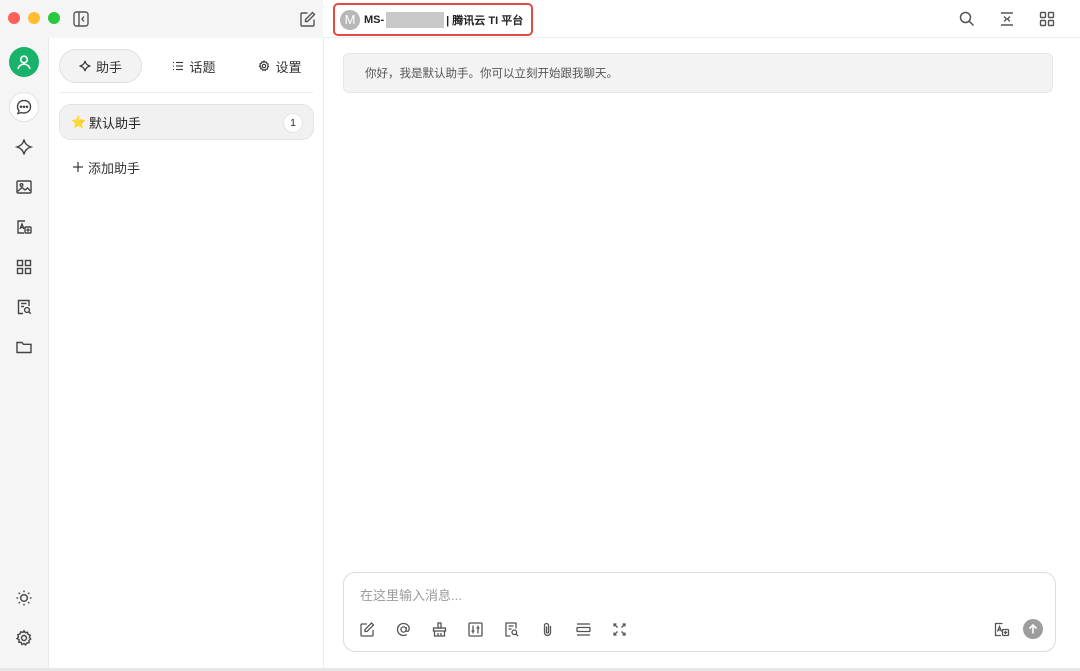 This screenshot has width=1080, height=671. I want to click on folder-icon, so click(24, 347).